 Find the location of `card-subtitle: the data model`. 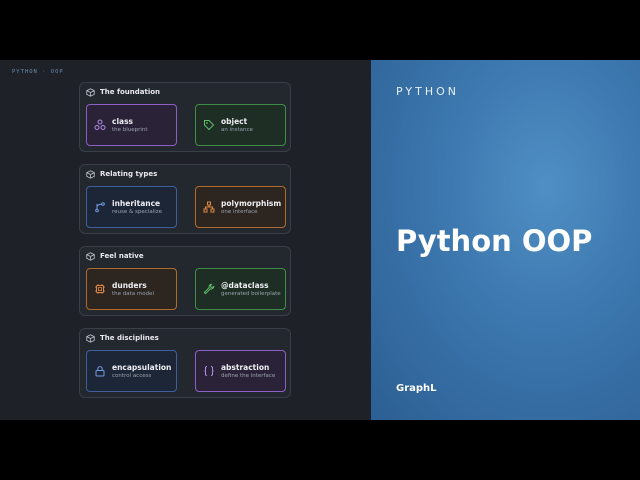

card-subtitle: the data model is located at coordinates (133, 294).